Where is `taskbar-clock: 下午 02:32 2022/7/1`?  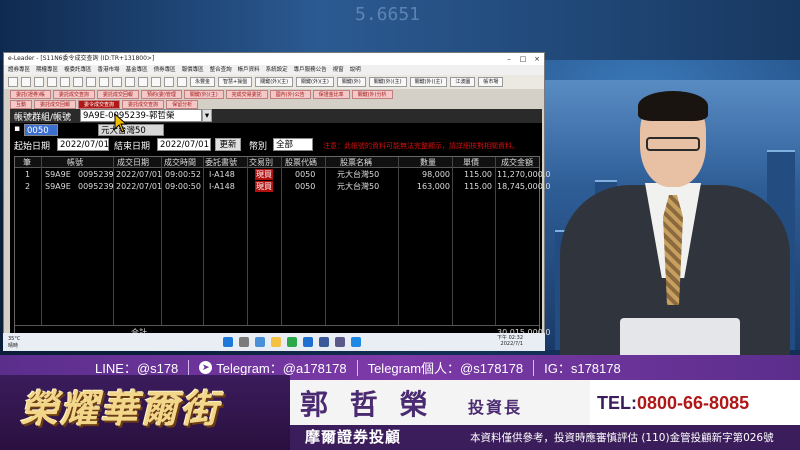 taskbar-clock: 下午 02:32 2022/7/1 is located at coordinates (510, 341).